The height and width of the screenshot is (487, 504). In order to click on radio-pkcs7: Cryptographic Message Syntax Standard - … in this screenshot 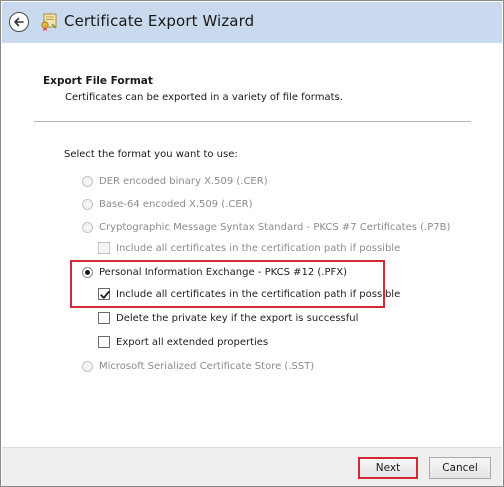, I will do `click(266, 227)`.